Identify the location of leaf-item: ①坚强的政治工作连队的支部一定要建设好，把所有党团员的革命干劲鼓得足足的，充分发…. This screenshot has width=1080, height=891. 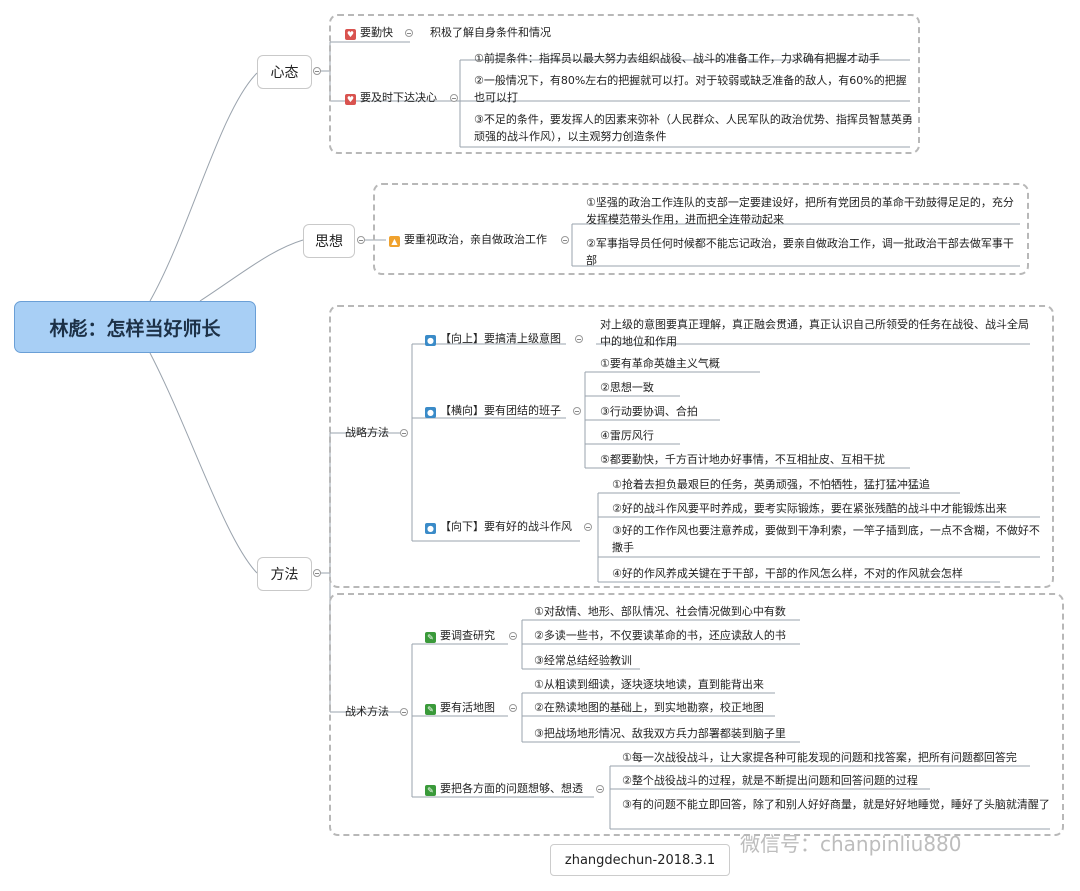
(803, 211).